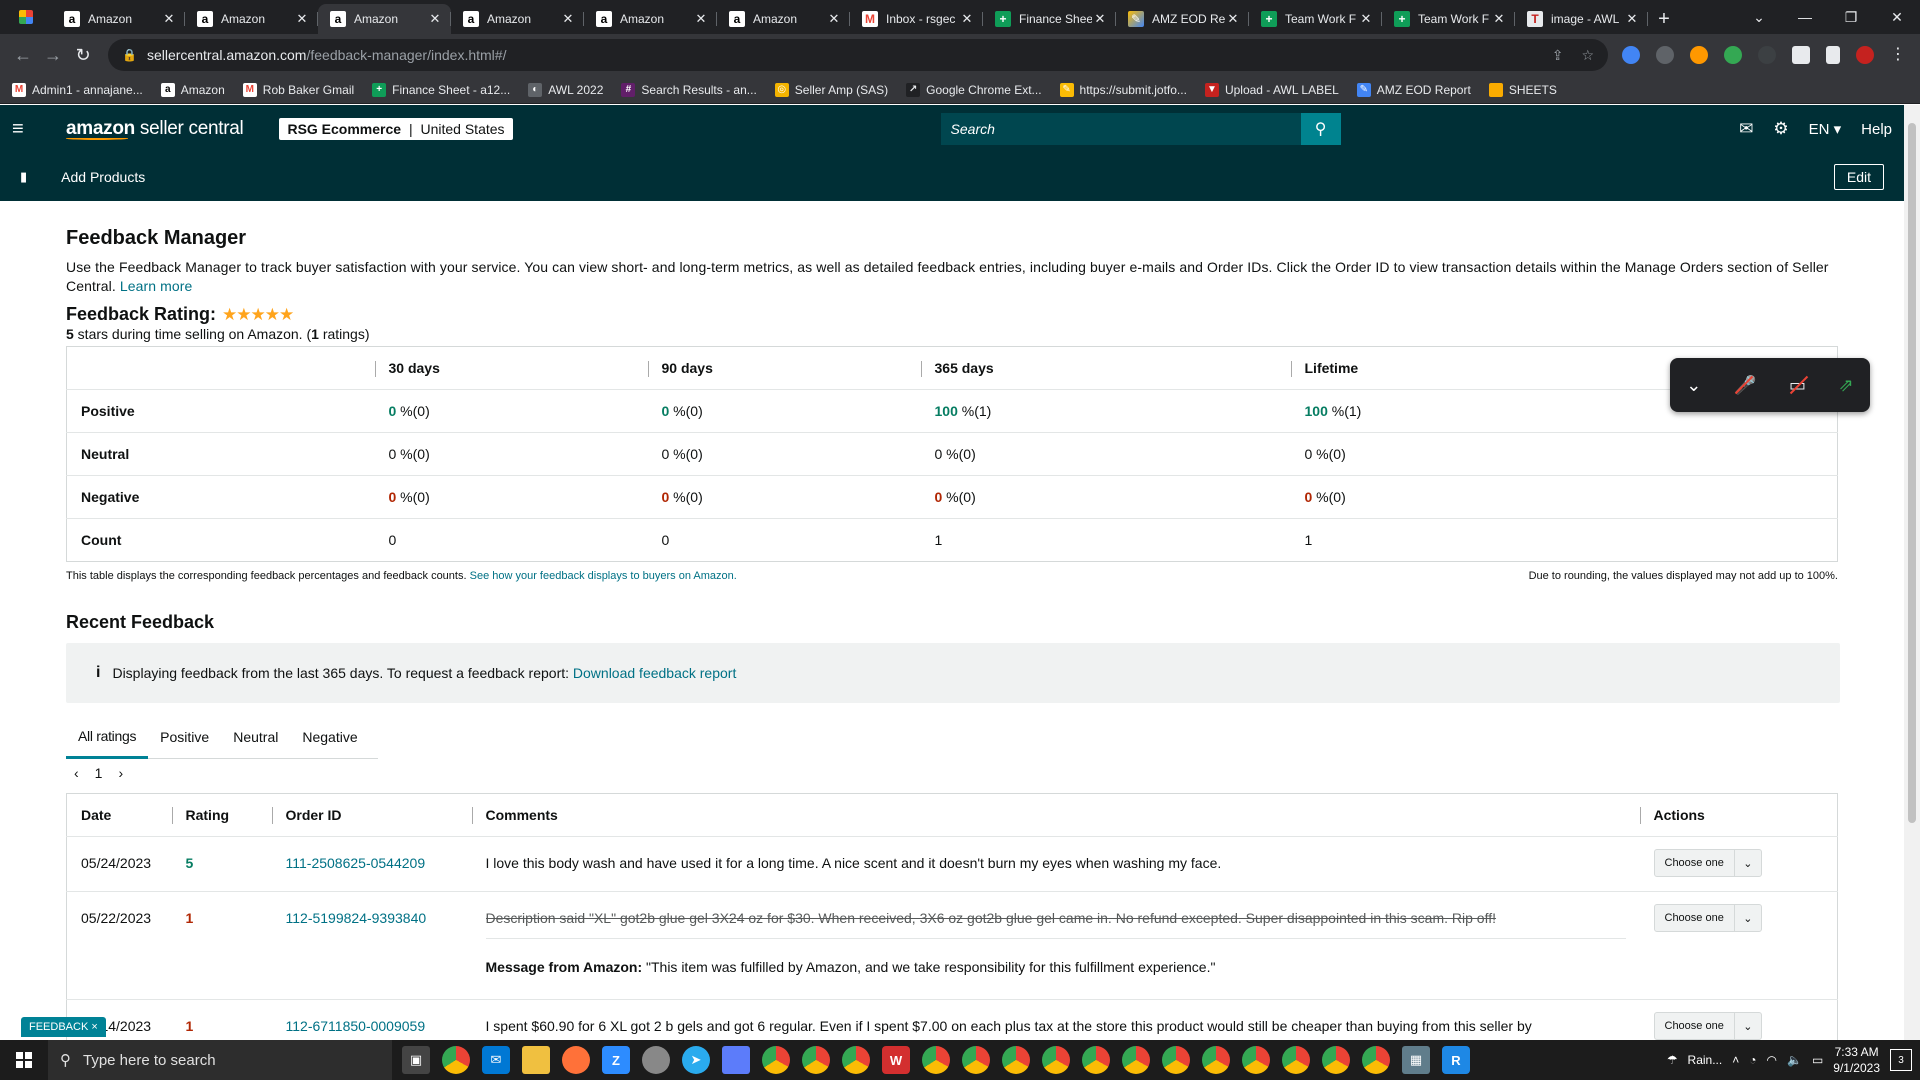 This screenshot has width=1920, height=1080. What do you see at coordinates (1752, 1060) in the screenshot?
I see `network-icon: ◔` at bounding box center [1752, 1060].